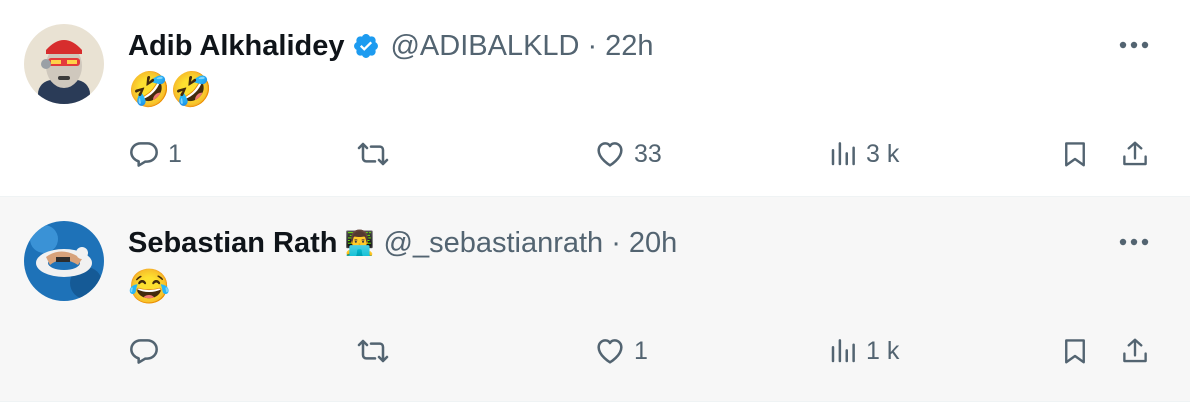  I want to click on reply-button: 1, so click(155, 154).